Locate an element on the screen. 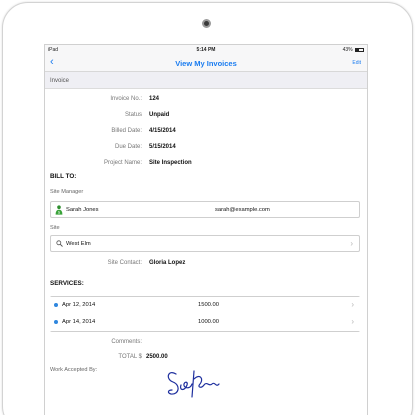 This screenshot has height=415, width=415. site-field: West Elm › is located at coordinates (205, 243).